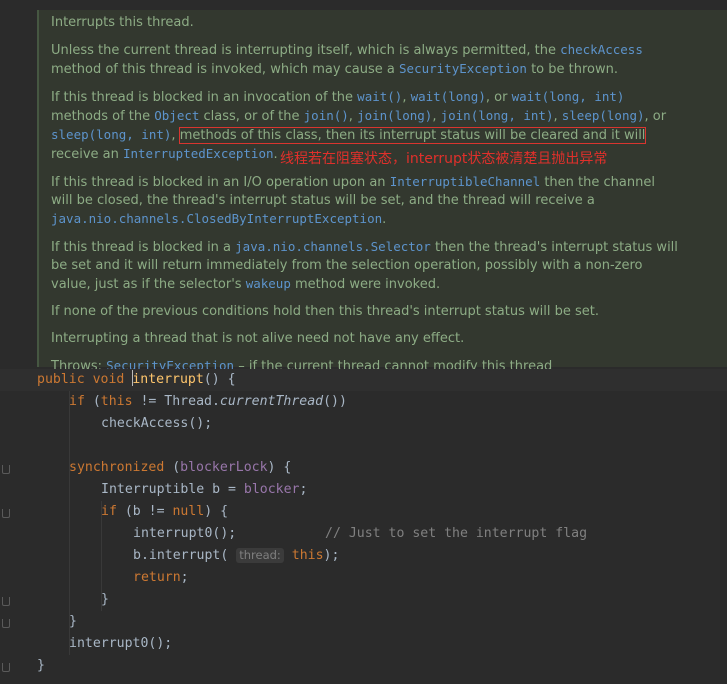 The image size is (727, 684). I want to click on doc-code-link: Object, so click(176, 115).